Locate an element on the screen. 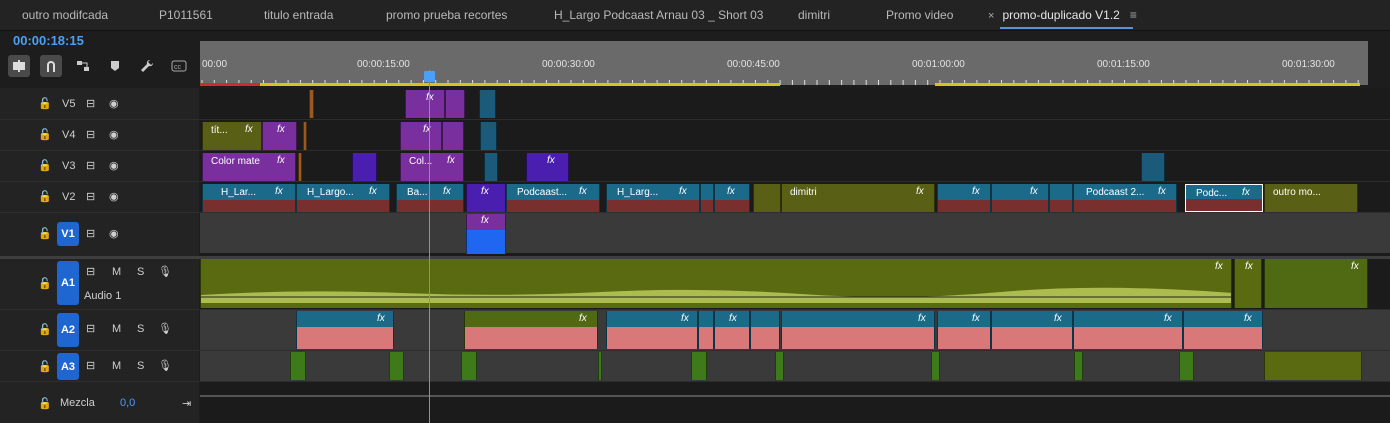 This screenshot has width=1390, height=423. v2-clip-h-larg: H_Larg... fx is located at coordinates (653, 198).